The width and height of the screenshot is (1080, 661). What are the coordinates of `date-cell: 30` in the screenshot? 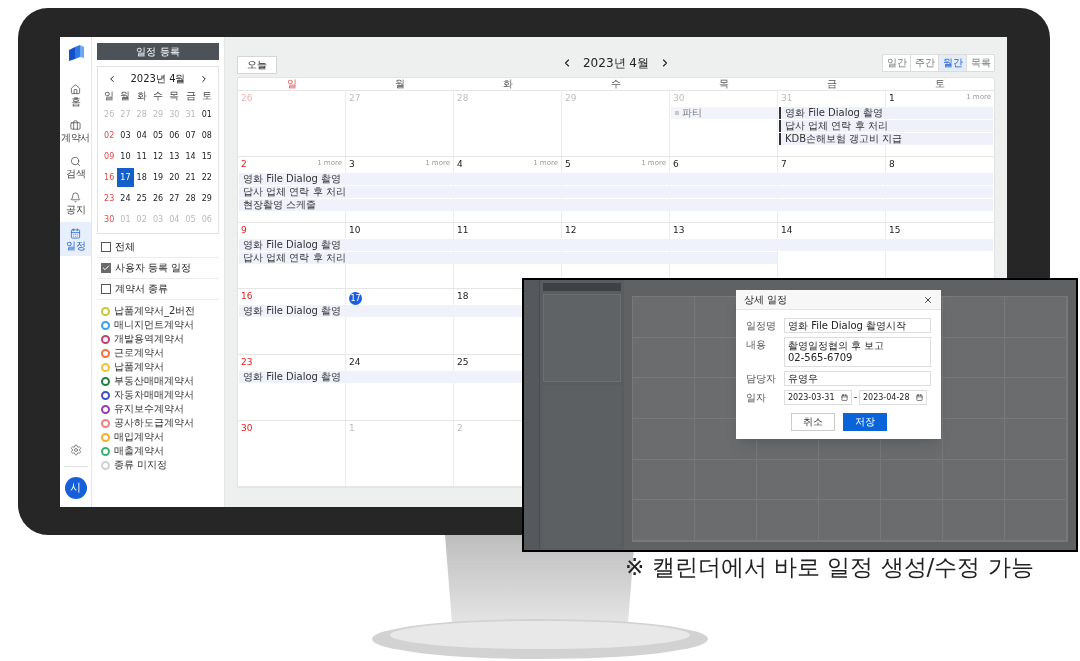 It's located at (109, 219).